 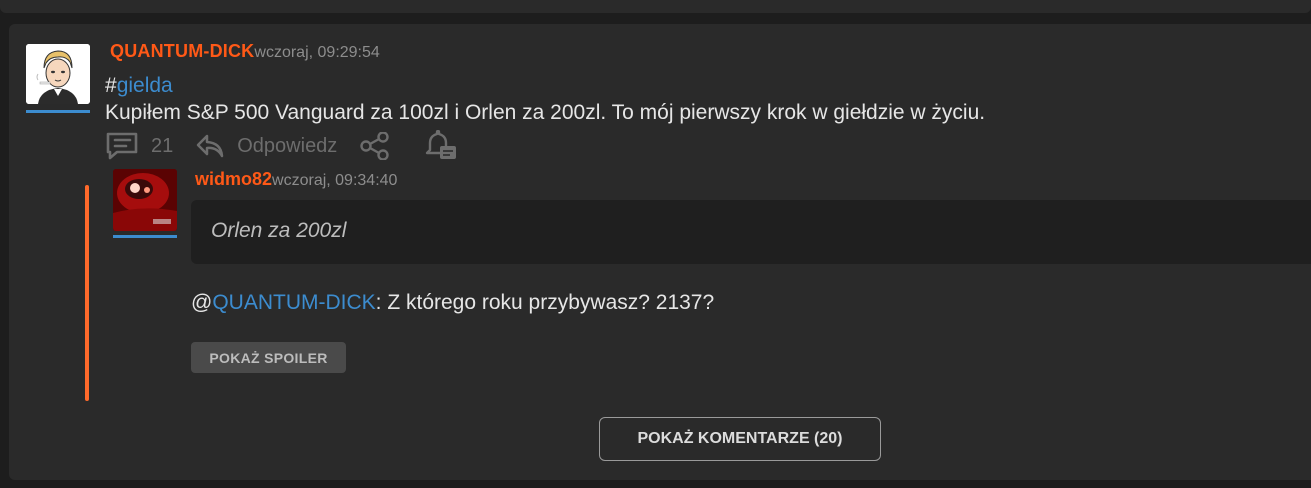 I want to click on reply-author-line: widmo82wczoraj, 09:34:40, so click(x=296, y=179).